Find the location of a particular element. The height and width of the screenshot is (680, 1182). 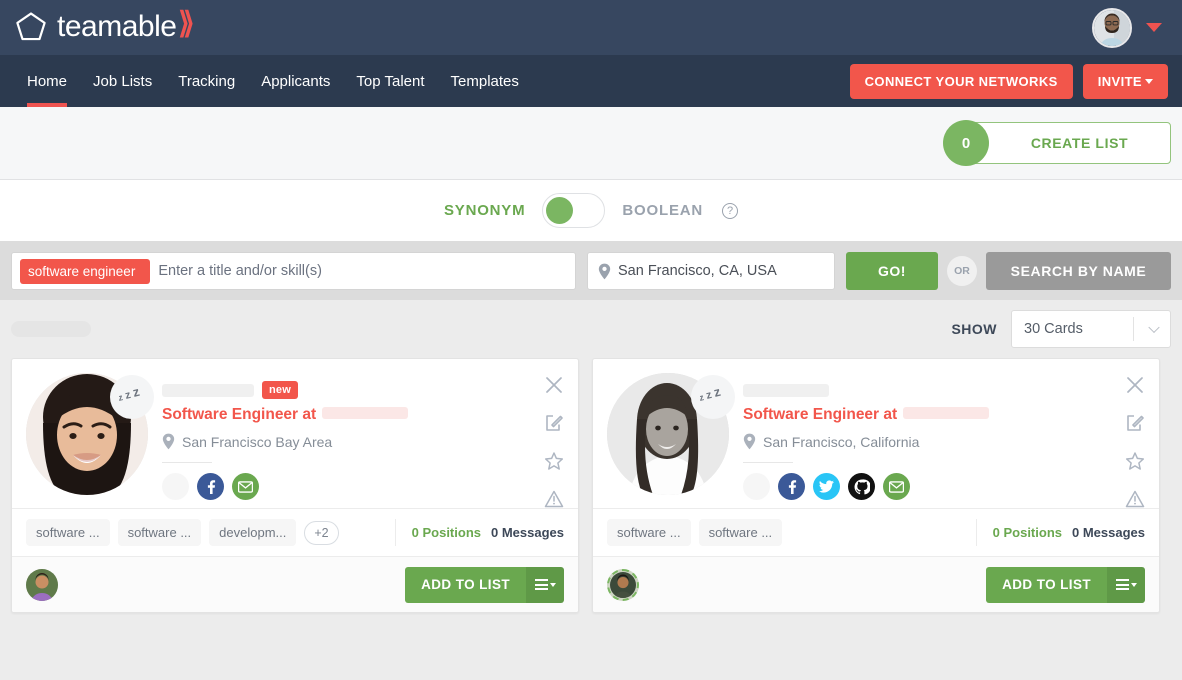

create-list-group: 0 CREATE LIST is located at coordinates (1057, 143).